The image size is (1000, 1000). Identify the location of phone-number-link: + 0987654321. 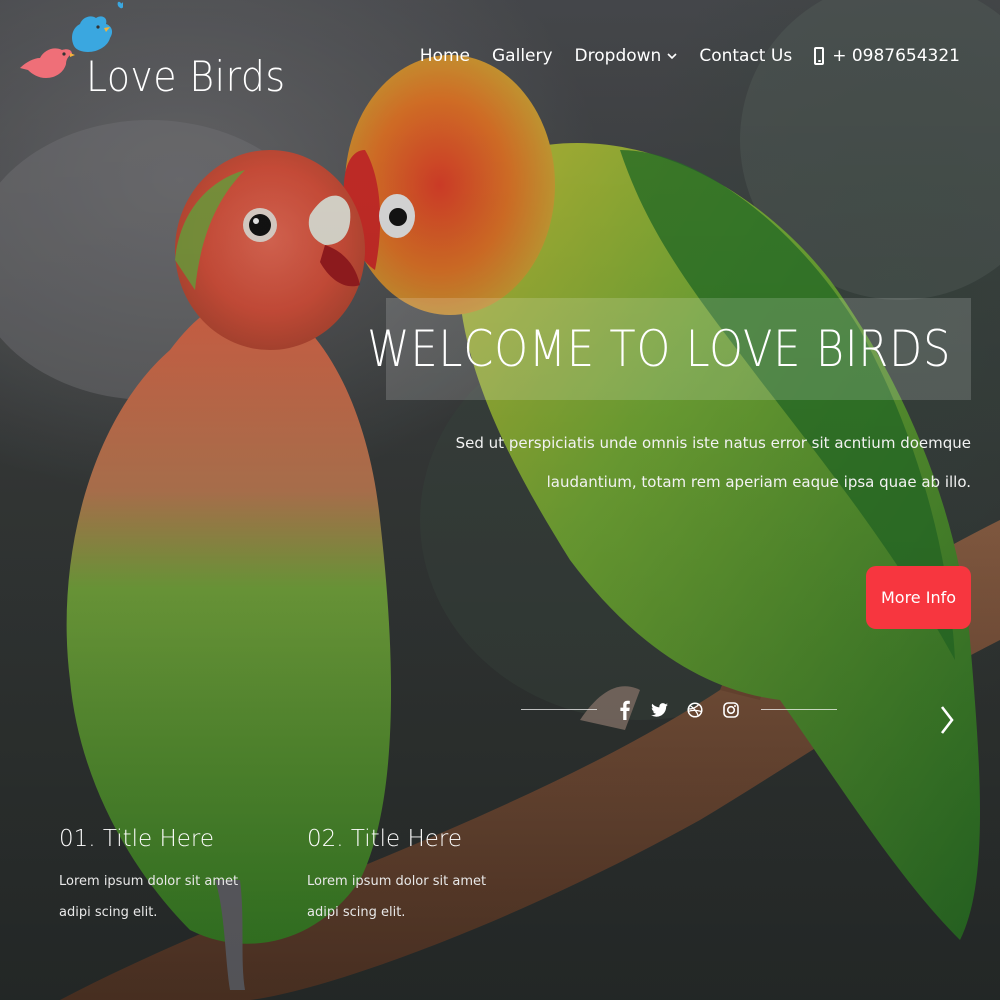
(887, 56).